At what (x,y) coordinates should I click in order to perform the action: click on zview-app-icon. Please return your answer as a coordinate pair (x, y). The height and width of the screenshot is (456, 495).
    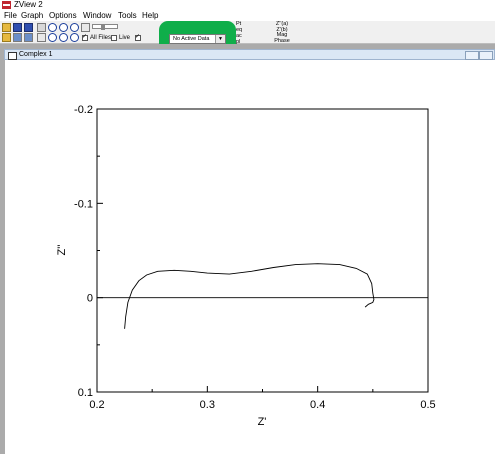
    Looking at the image, I should click on (6, 5).